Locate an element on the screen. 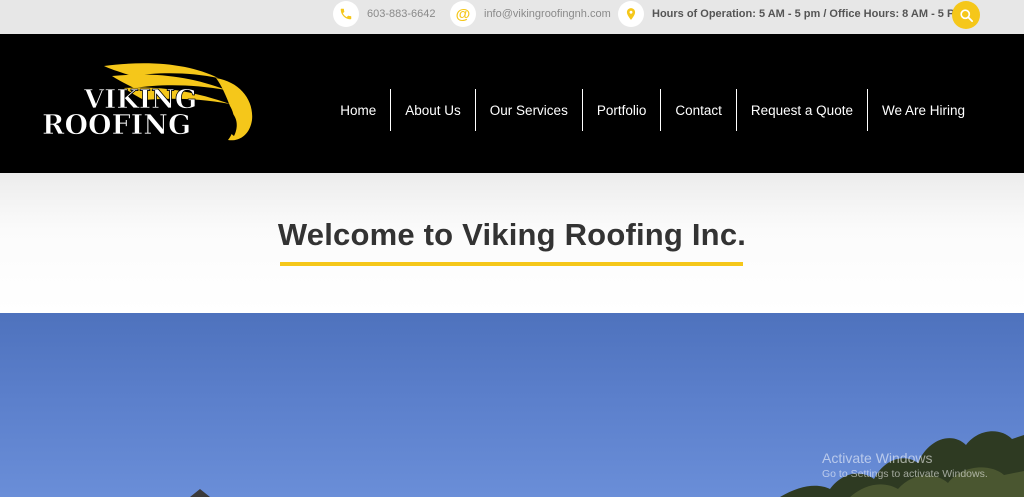 The image size is (1024, 497). email-contact: @ info@vikingroofingnh.com is located at coordinates (530, 14).